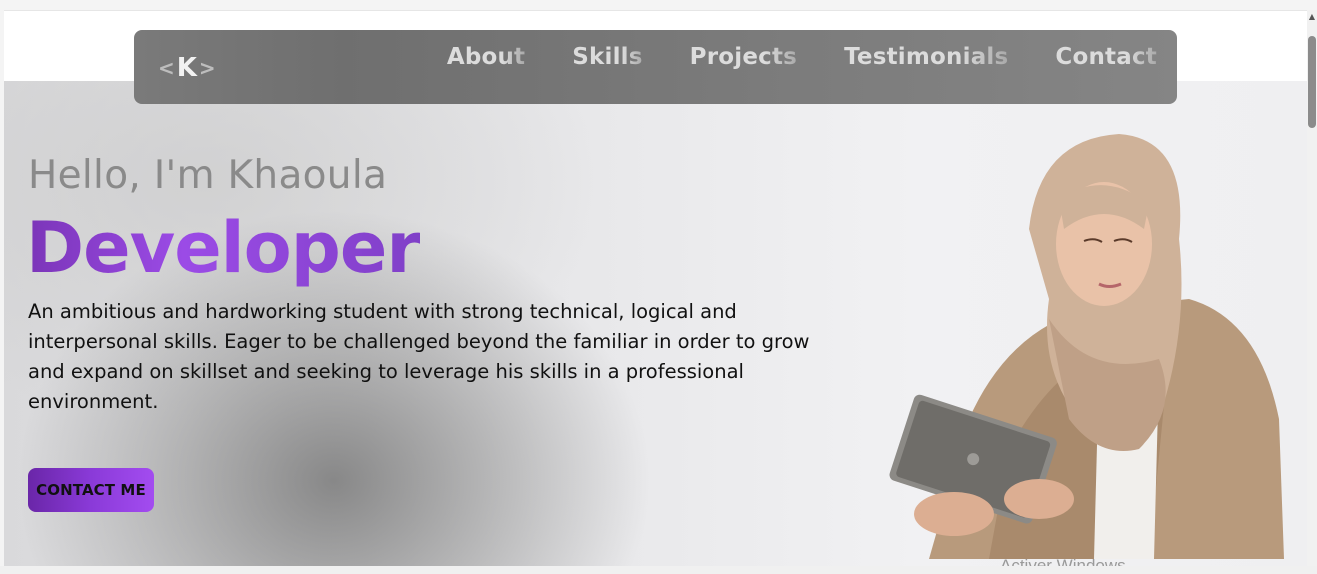 The image size is (1317, 574). I want to click on logo-letter: K, so click(186, 68).